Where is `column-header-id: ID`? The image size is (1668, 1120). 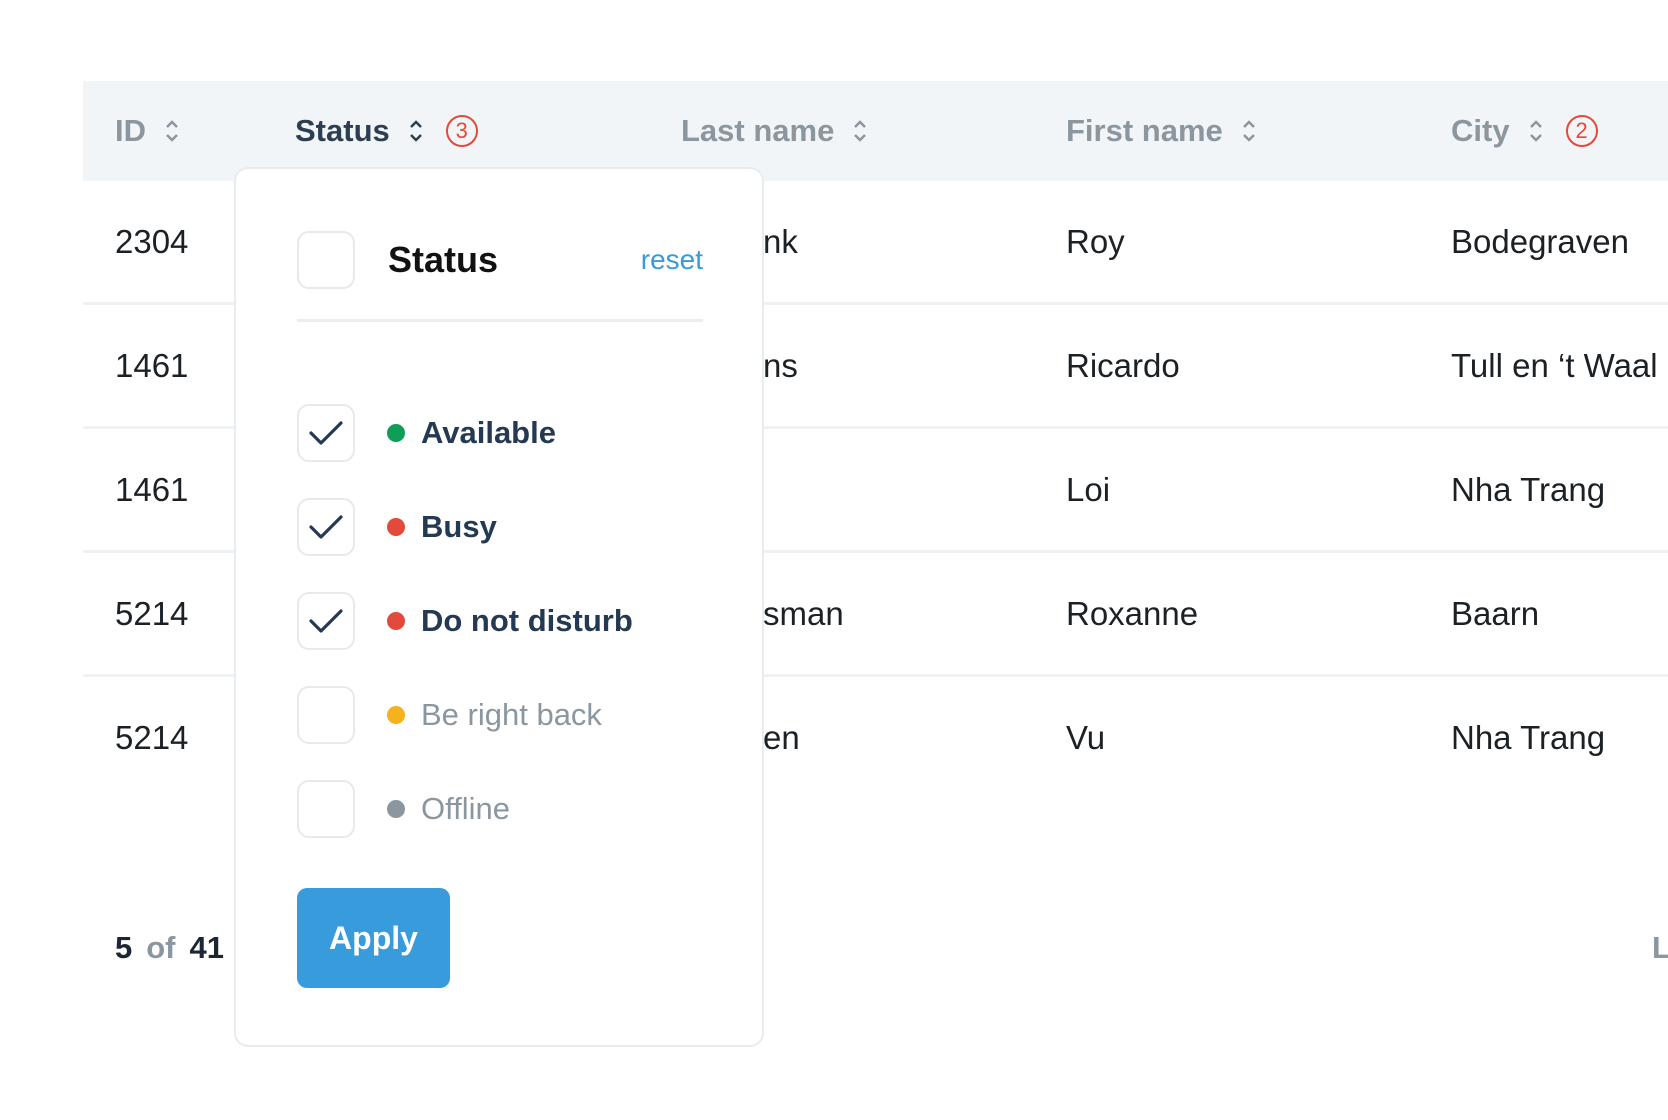 column-header-id: ID is located at coordinates (147, 131).